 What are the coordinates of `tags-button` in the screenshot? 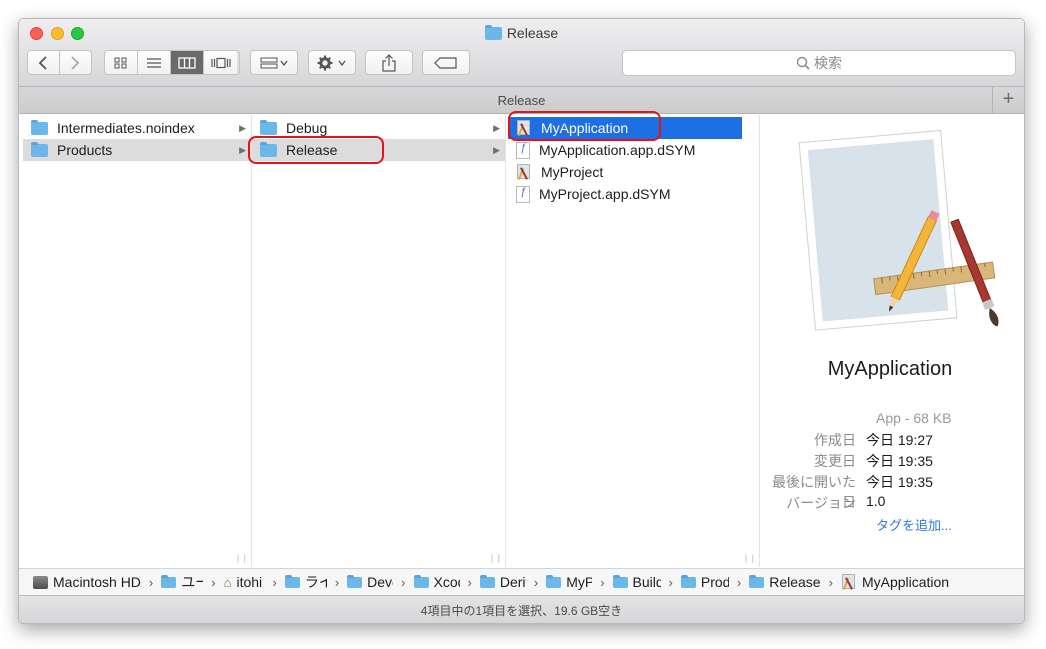 It's located at (446, 62).